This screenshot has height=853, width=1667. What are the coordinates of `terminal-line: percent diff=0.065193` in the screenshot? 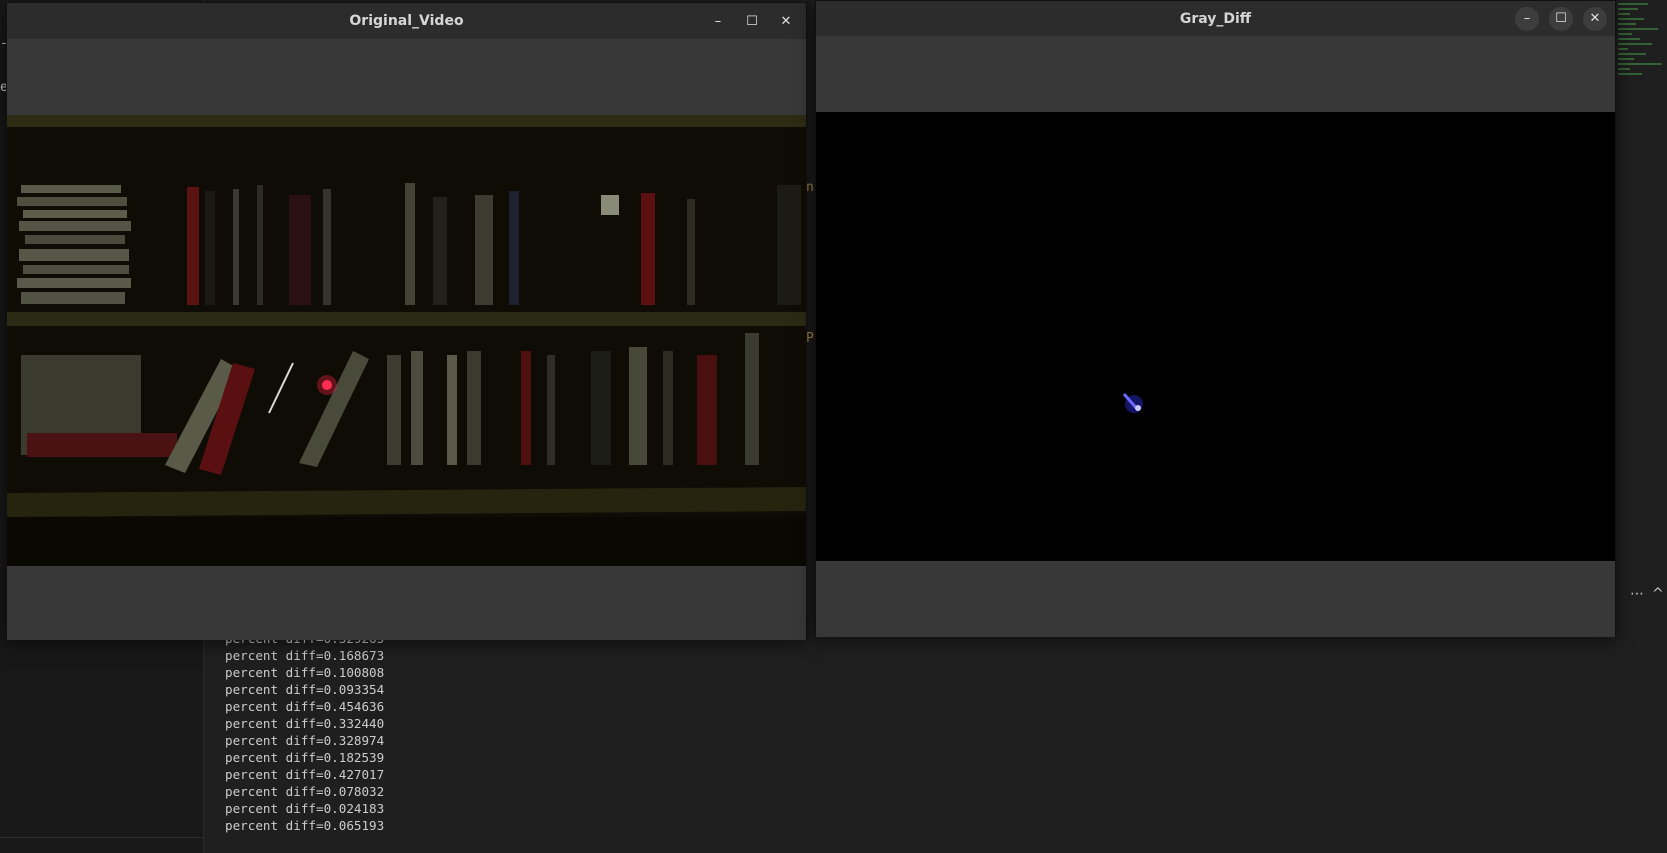 It's located at (305, 825).